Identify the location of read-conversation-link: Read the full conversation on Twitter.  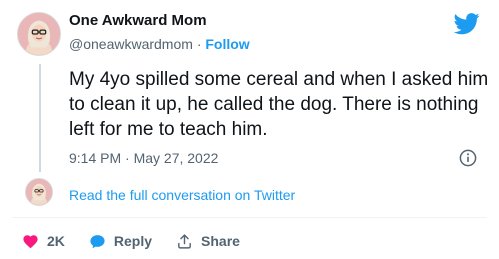
(182, 195).